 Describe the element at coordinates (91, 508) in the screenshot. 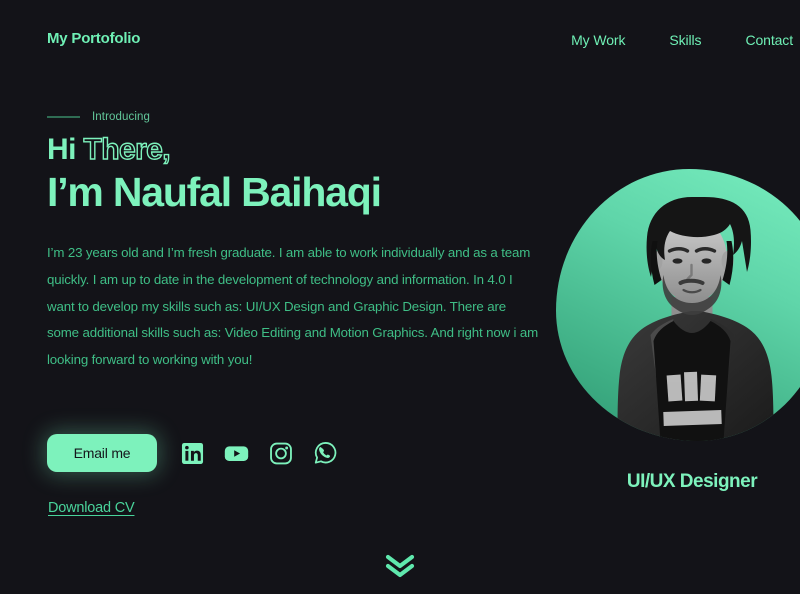

I see `download-cv-link: Download CV` at that location.